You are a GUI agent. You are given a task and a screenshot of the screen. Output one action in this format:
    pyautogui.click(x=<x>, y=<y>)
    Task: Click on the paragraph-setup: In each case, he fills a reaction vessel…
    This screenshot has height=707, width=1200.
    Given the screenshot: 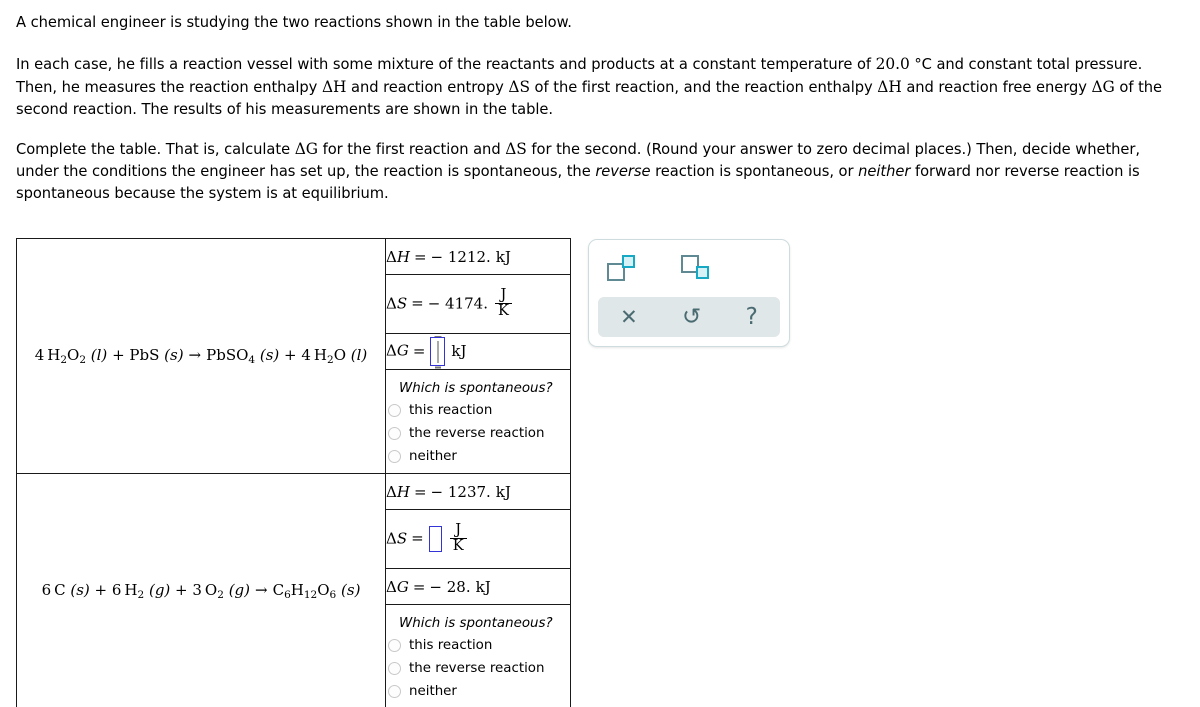 What is the action you would take?
    pyautogui.click(x=600, y=87)
    